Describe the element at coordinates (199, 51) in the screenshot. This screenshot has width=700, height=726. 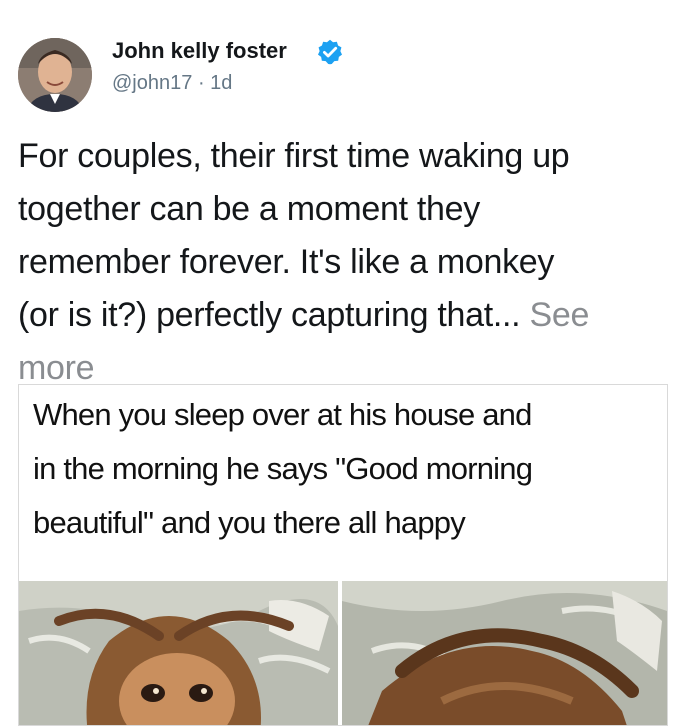
I see `author-name: John kelly foster` at that location.